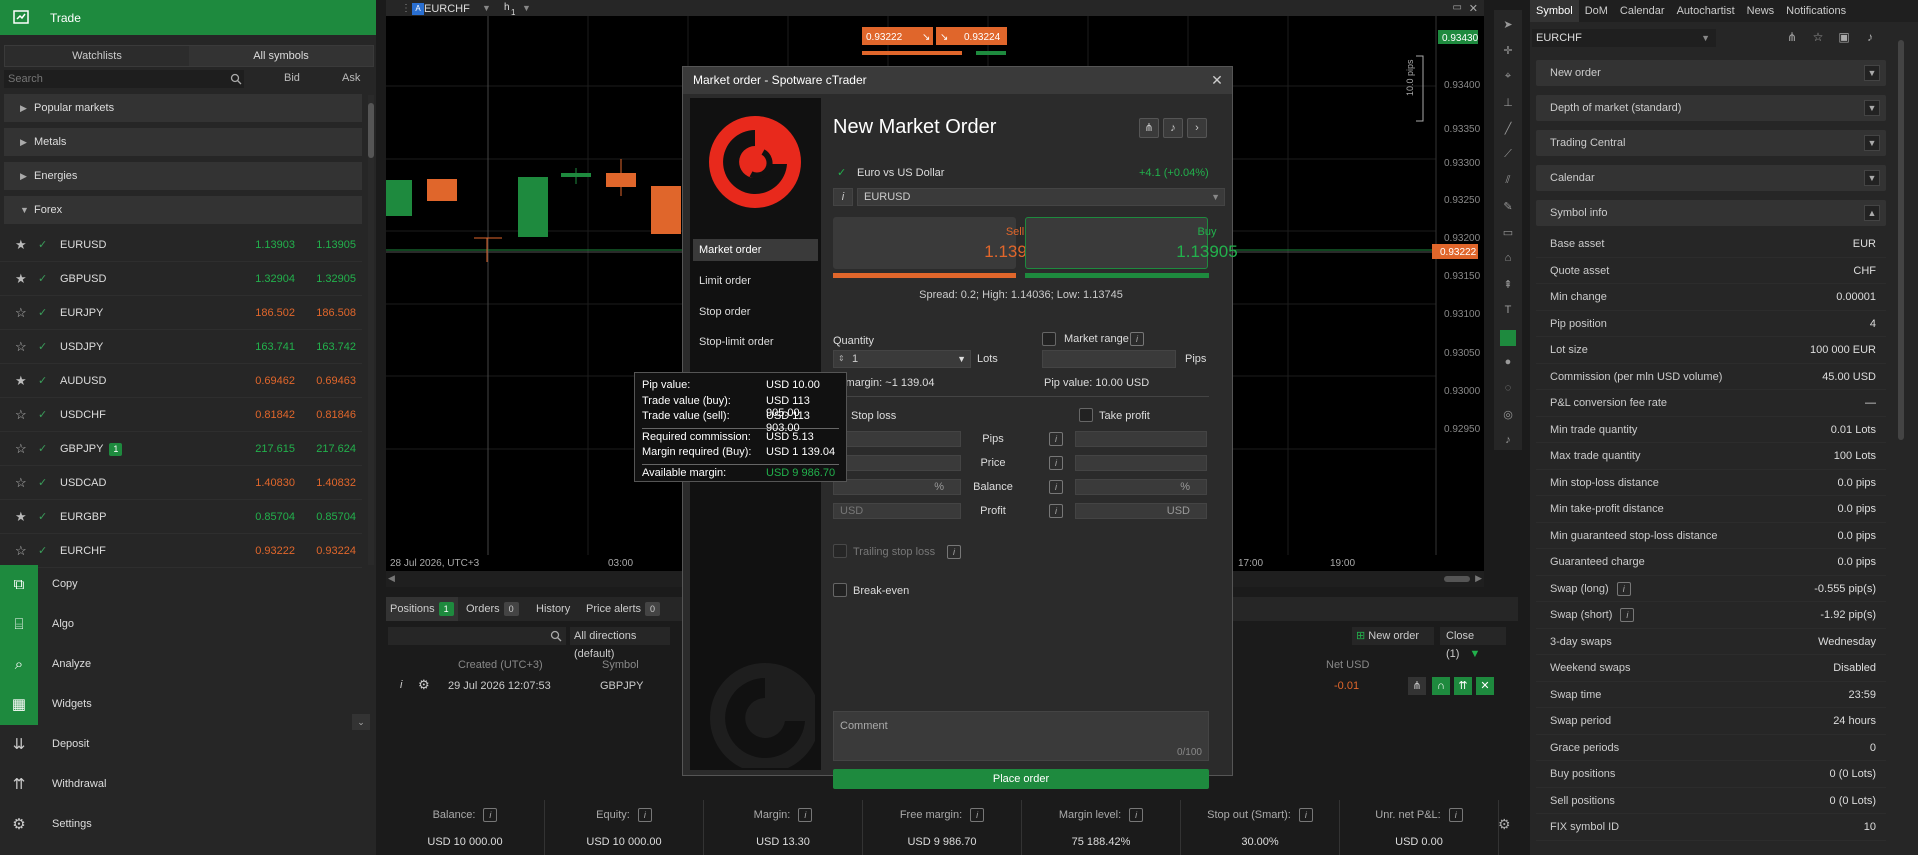 Image resolution: width=1918 pixels, height=855 pixels. Describe the element at coordinates (1463, 686) in the screenshot. I see `double-up-icon: ⇈` at that location.